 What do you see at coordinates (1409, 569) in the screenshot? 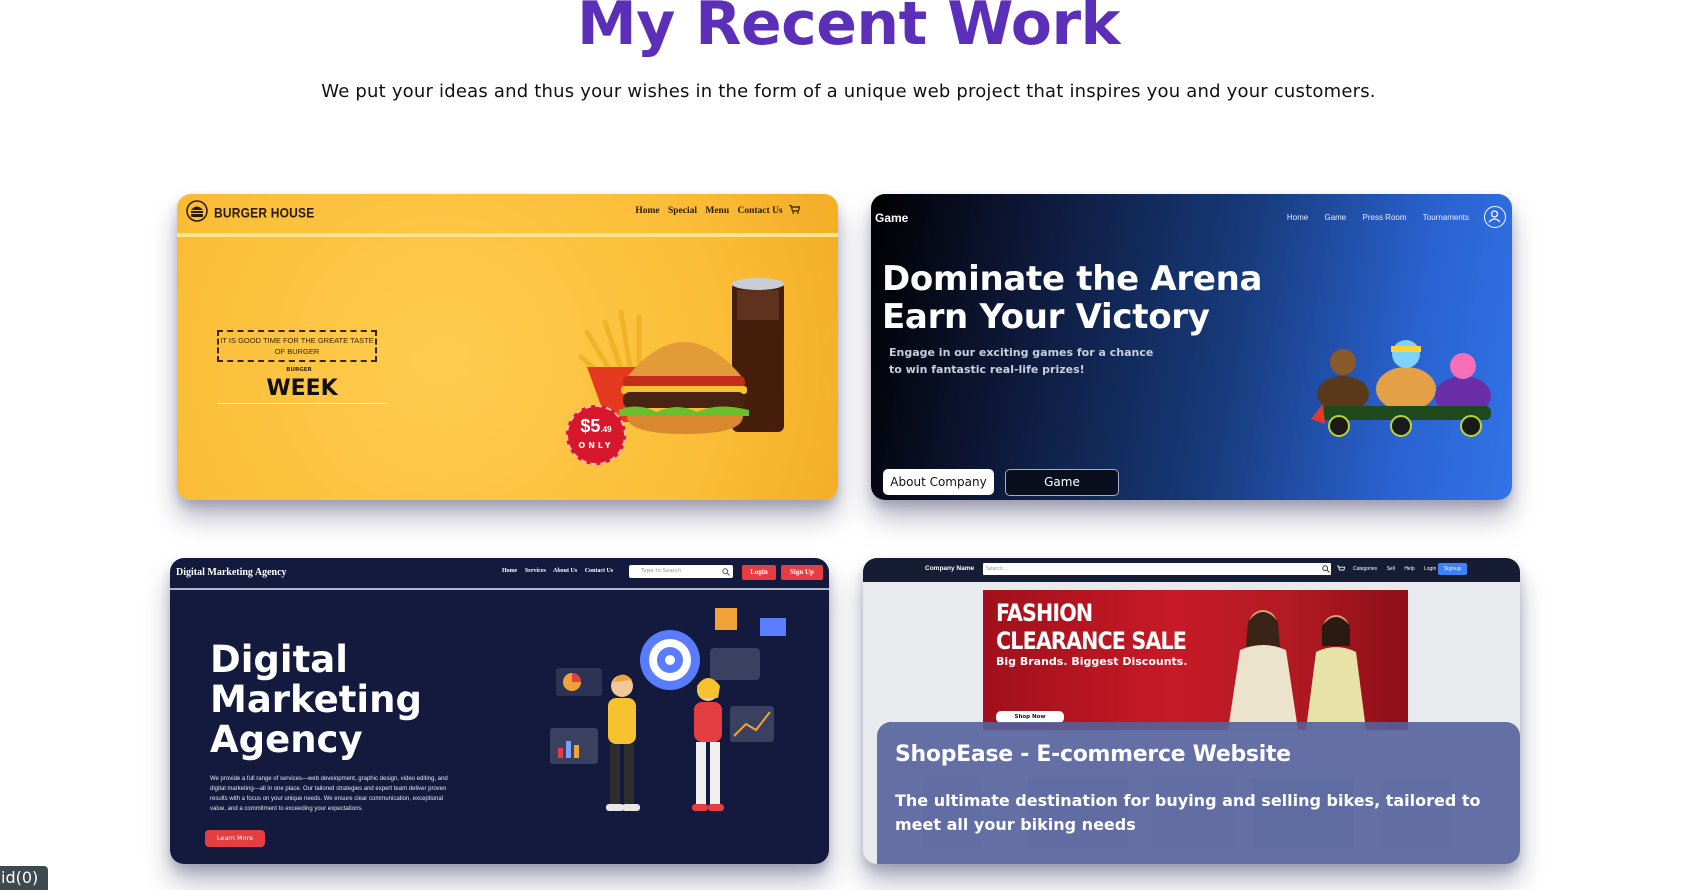
I see `shop-nav-help: Help` at bounding box center [1409, 569].